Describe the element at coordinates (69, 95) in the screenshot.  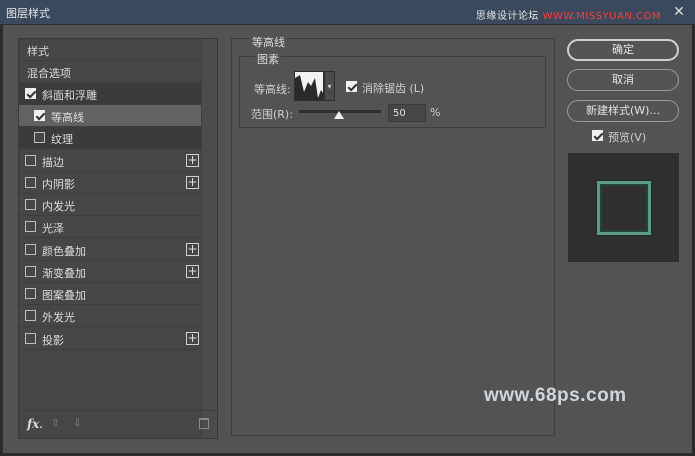
I see `list-item-label: 斜面和浮雕` at that location.